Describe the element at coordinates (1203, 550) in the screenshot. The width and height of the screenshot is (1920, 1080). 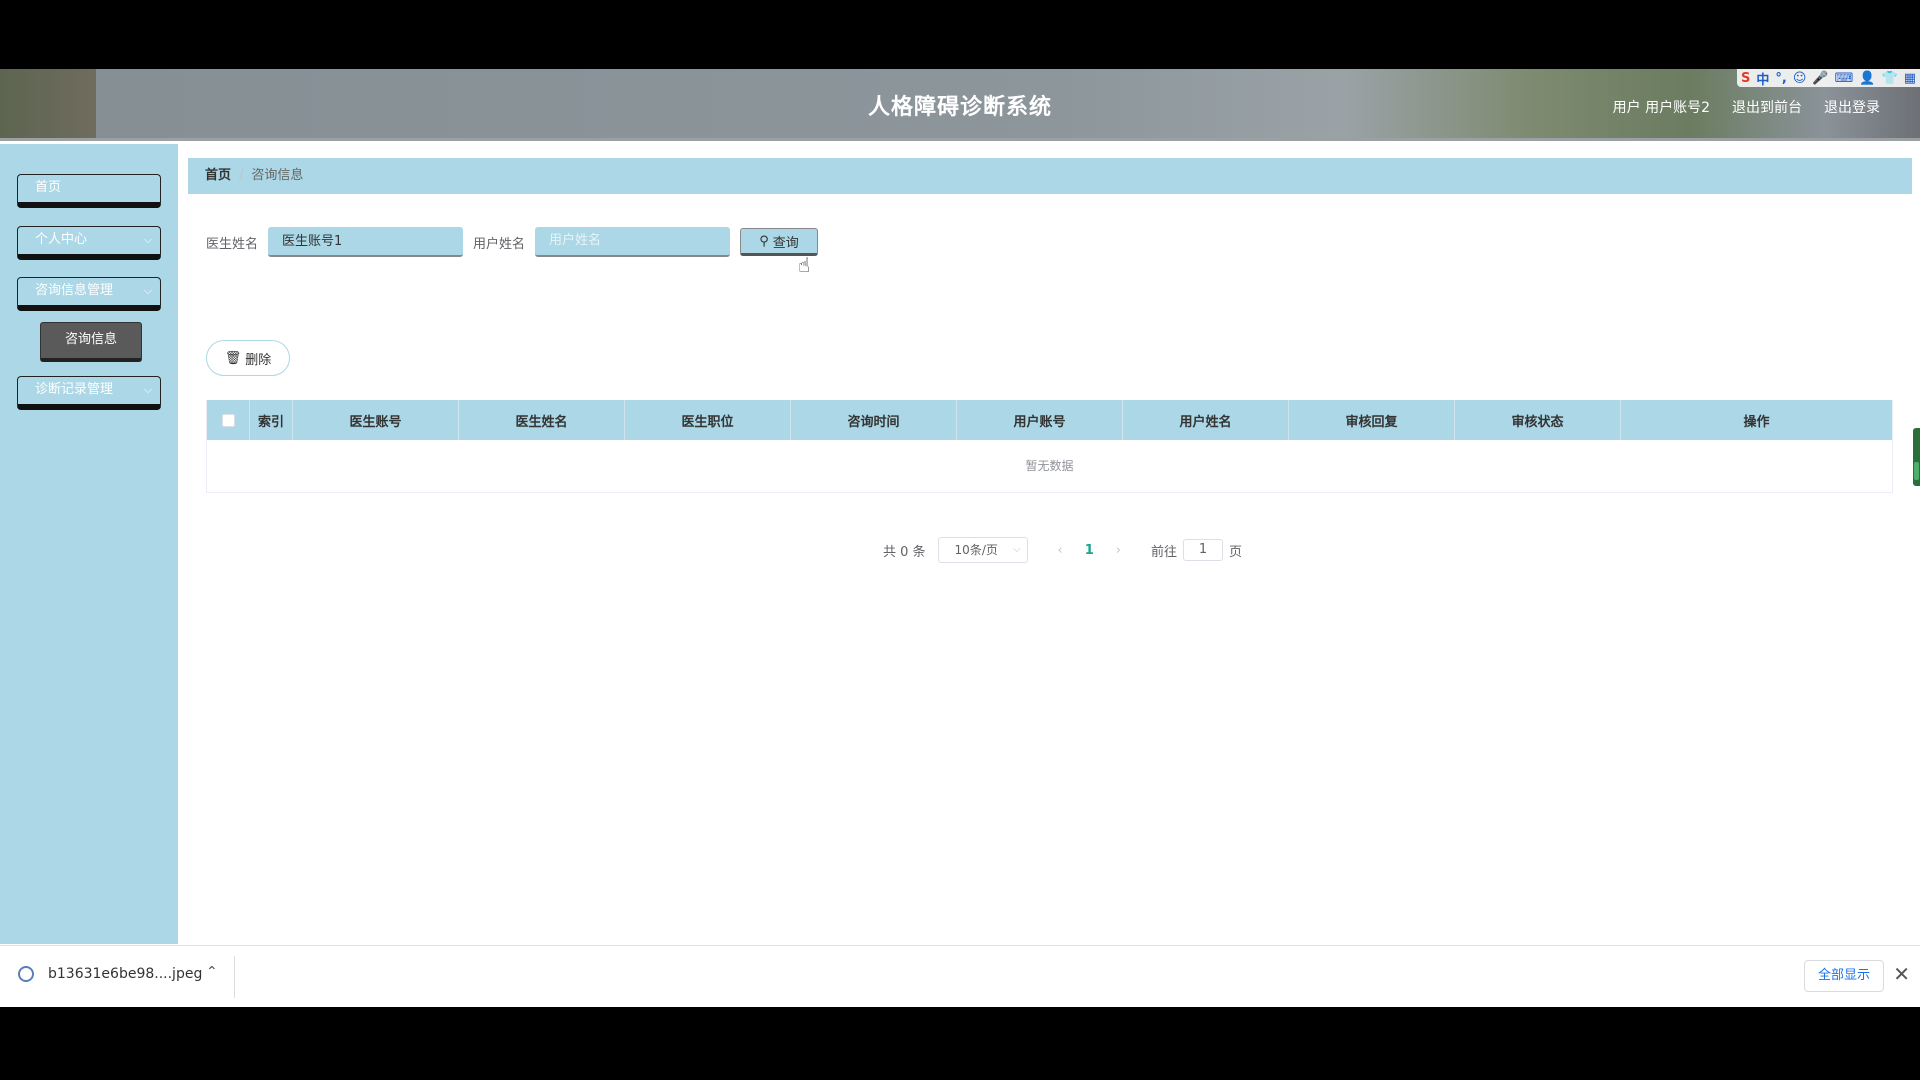
I see `goto-page-input: 1` at that location.